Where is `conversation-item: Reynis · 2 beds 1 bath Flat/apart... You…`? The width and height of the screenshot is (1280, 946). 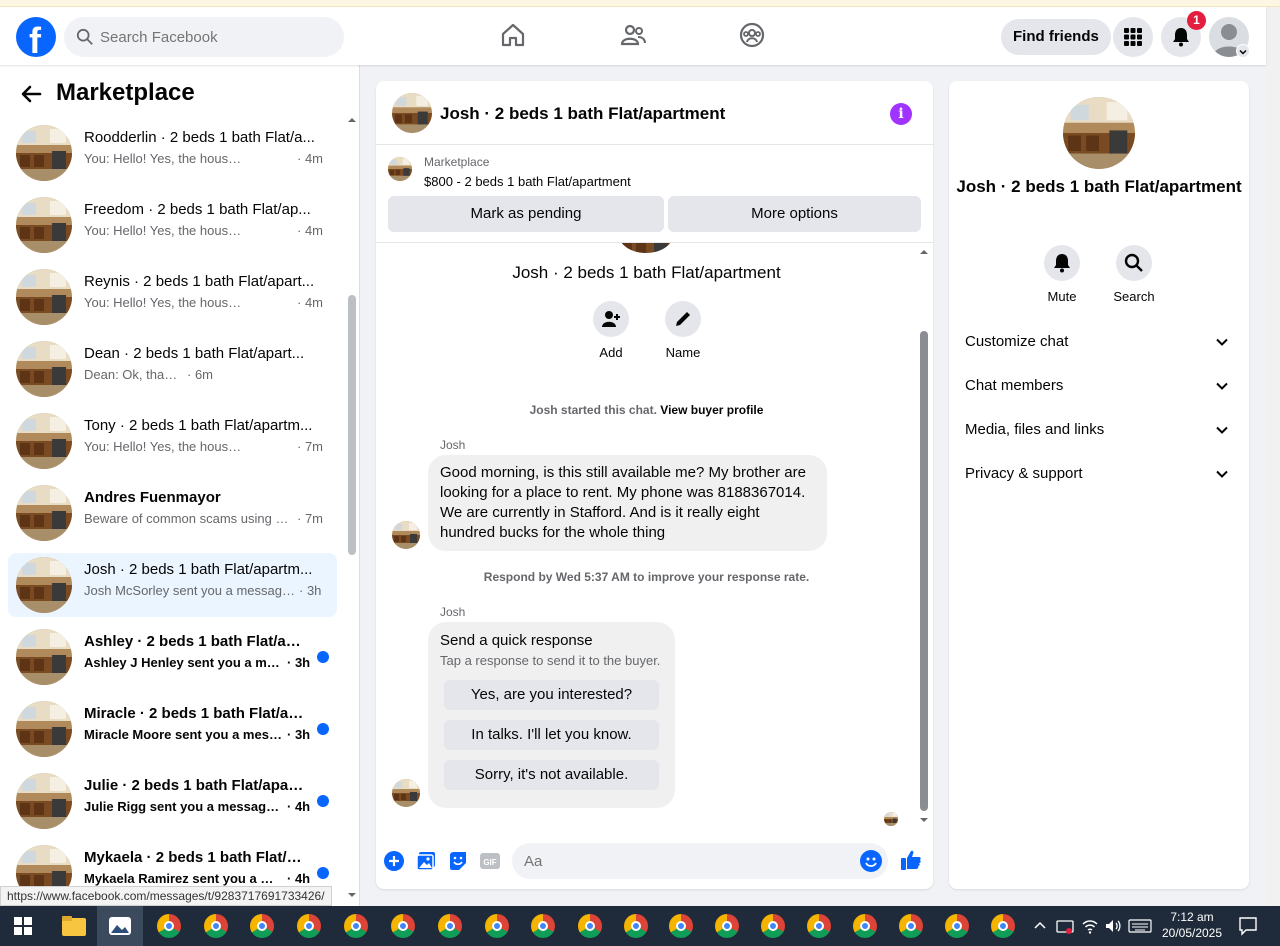
conversation-item: Reynis · 2 beds 1 bath Flat/apart... You… is located at coordinates (172, 297).